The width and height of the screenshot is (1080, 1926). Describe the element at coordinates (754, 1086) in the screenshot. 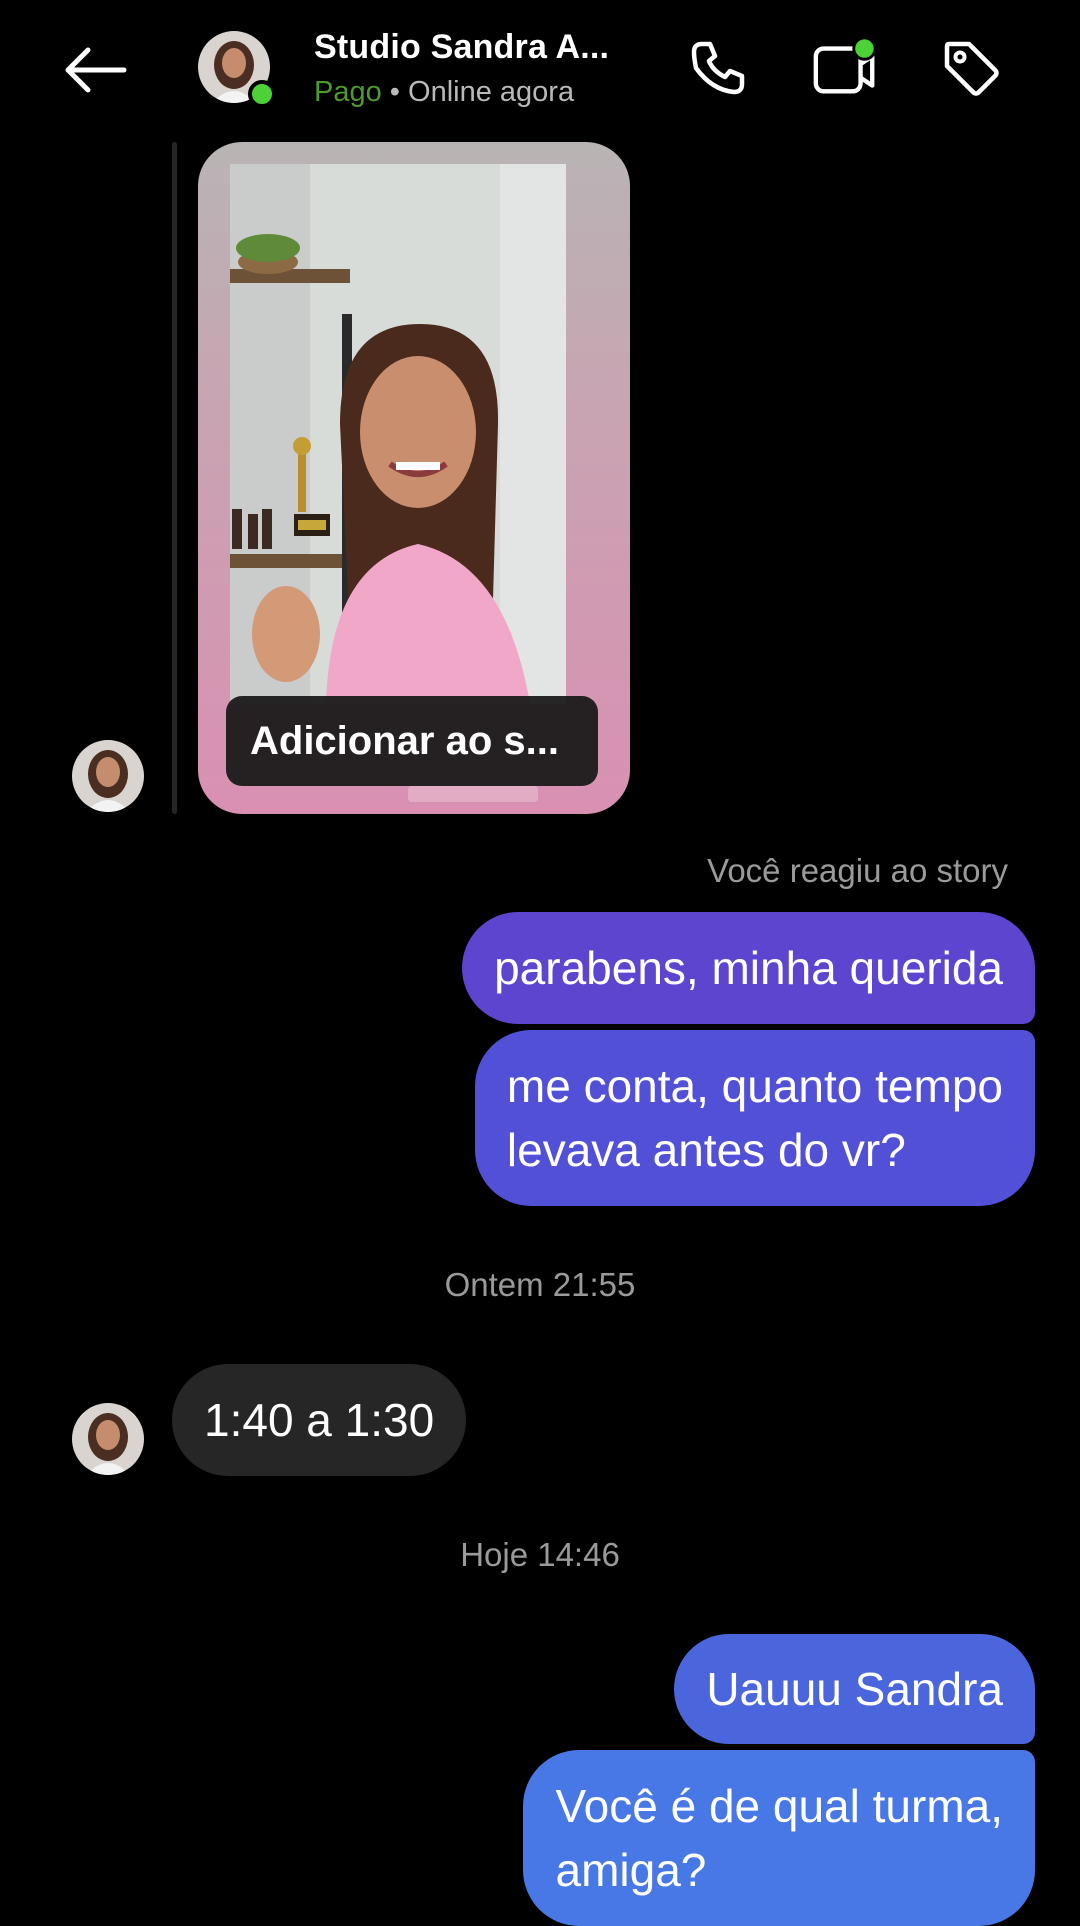

I see `message-text-line: me conta, quanto tempo` at that location.